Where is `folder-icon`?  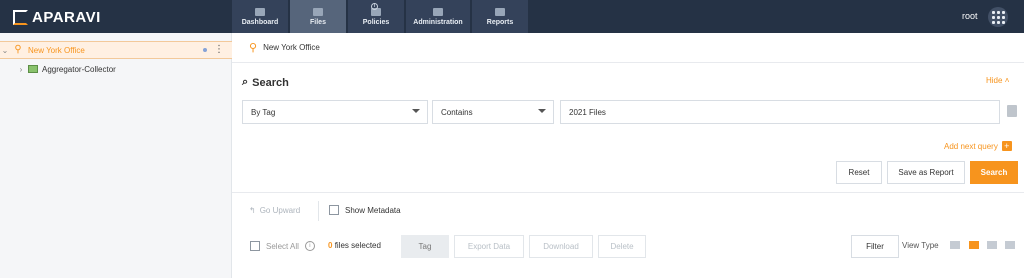
folder-icon is located at coordinates (318, 11).